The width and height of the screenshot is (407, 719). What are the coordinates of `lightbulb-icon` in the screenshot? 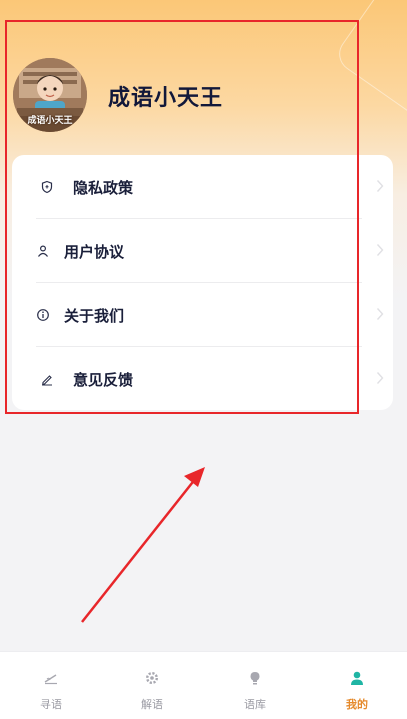 It's located at (255, 678).